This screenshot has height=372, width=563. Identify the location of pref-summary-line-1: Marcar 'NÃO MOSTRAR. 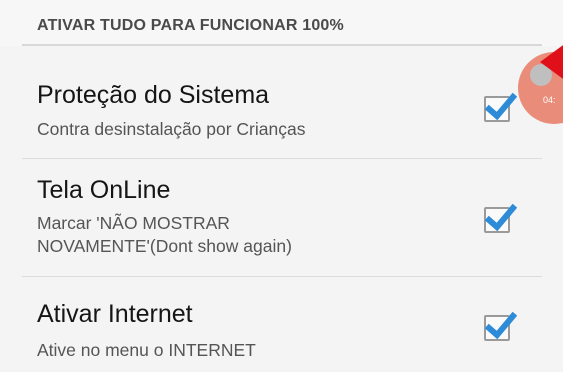
(133, 223).